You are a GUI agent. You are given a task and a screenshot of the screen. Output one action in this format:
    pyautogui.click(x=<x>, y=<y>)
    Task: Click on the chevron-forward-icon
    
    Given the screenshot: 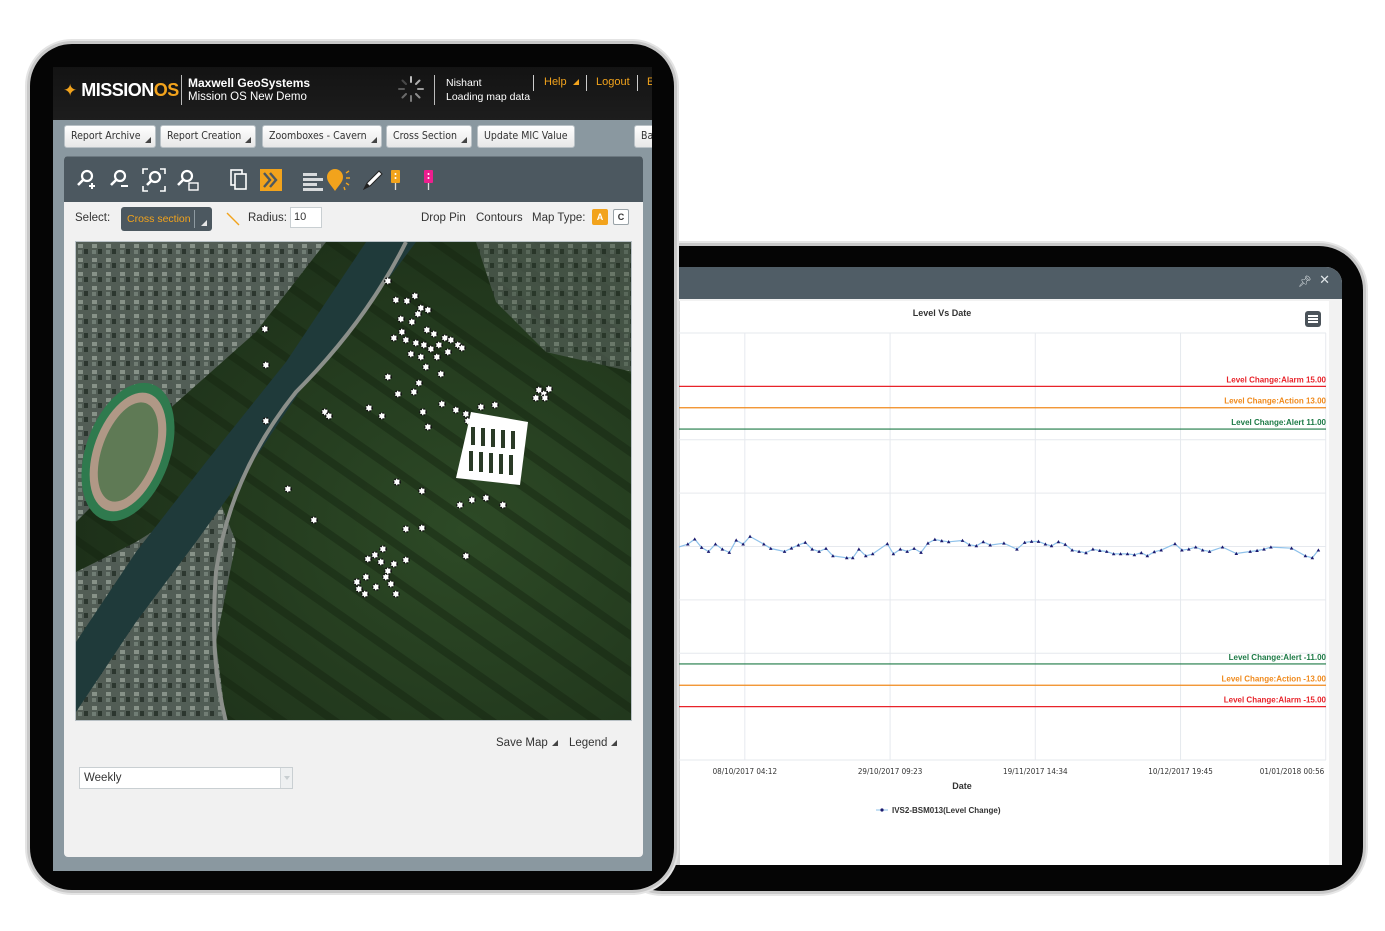 What is the action you would take?
    pyautogui.click(x=272, y=180)
    